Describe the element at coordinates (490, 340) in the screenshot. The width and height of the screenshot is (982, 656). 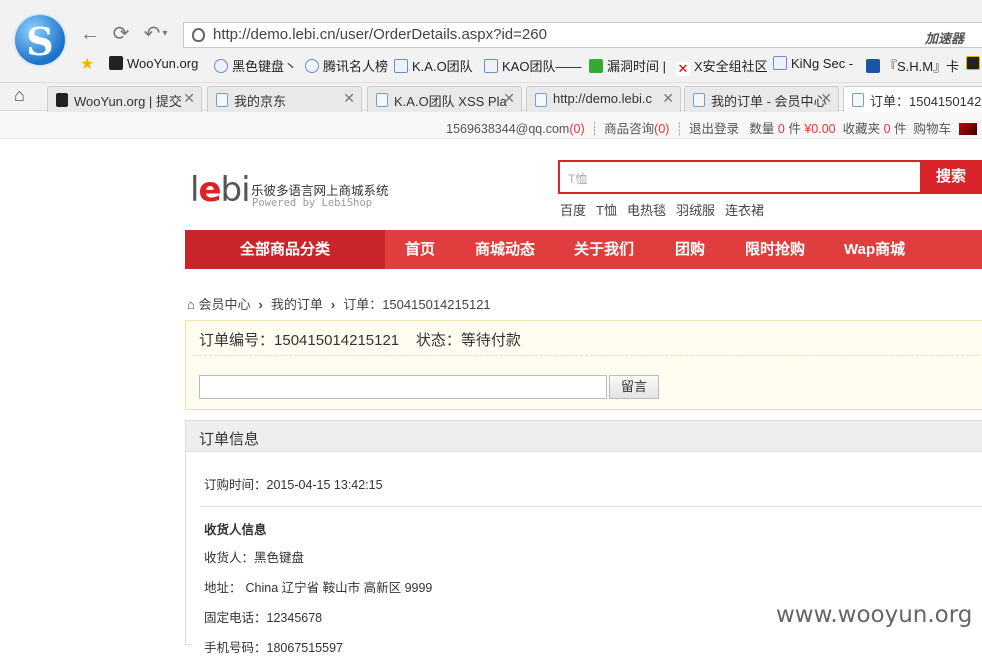
I see `order-status: 等待付款` at that location.